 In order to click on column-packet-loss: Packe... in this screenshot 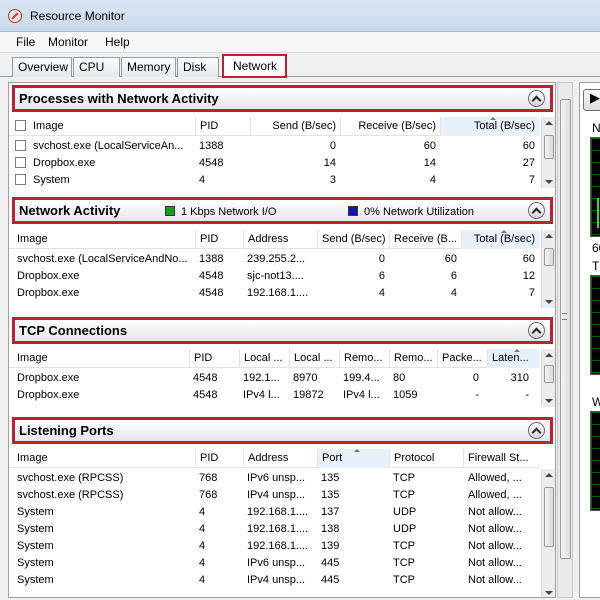, I will do `click(462, 358)`.